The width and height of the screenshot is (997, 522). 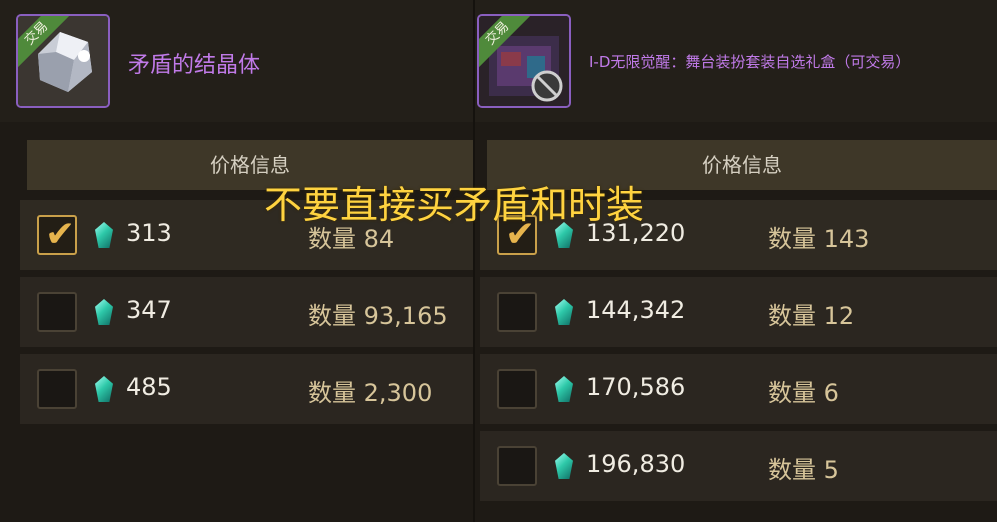 I want to click on listing-quantity: 数量 6, so click(x=803, y=393).